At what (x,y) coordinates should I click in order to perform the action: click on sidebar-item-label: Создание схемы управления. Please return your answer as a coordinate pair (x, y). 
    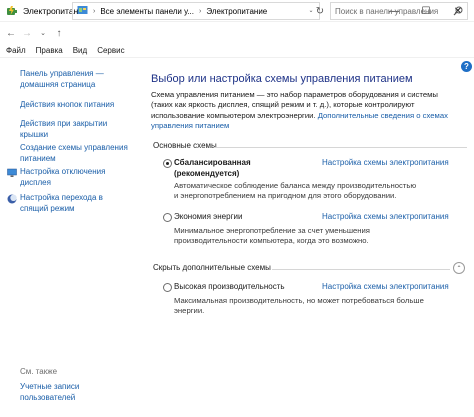
    Looking at the image, I should click on (74, 147).